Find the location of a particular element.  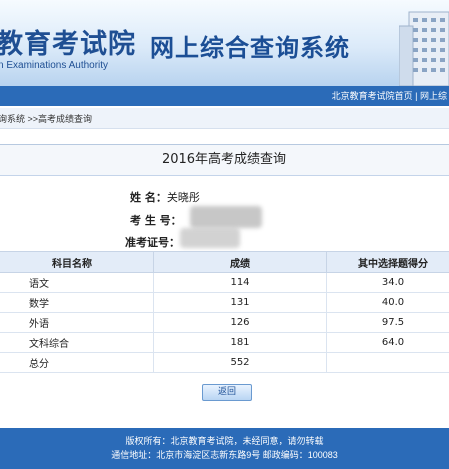

column-header-score: 成绩 is located at coordinates (240, 262).